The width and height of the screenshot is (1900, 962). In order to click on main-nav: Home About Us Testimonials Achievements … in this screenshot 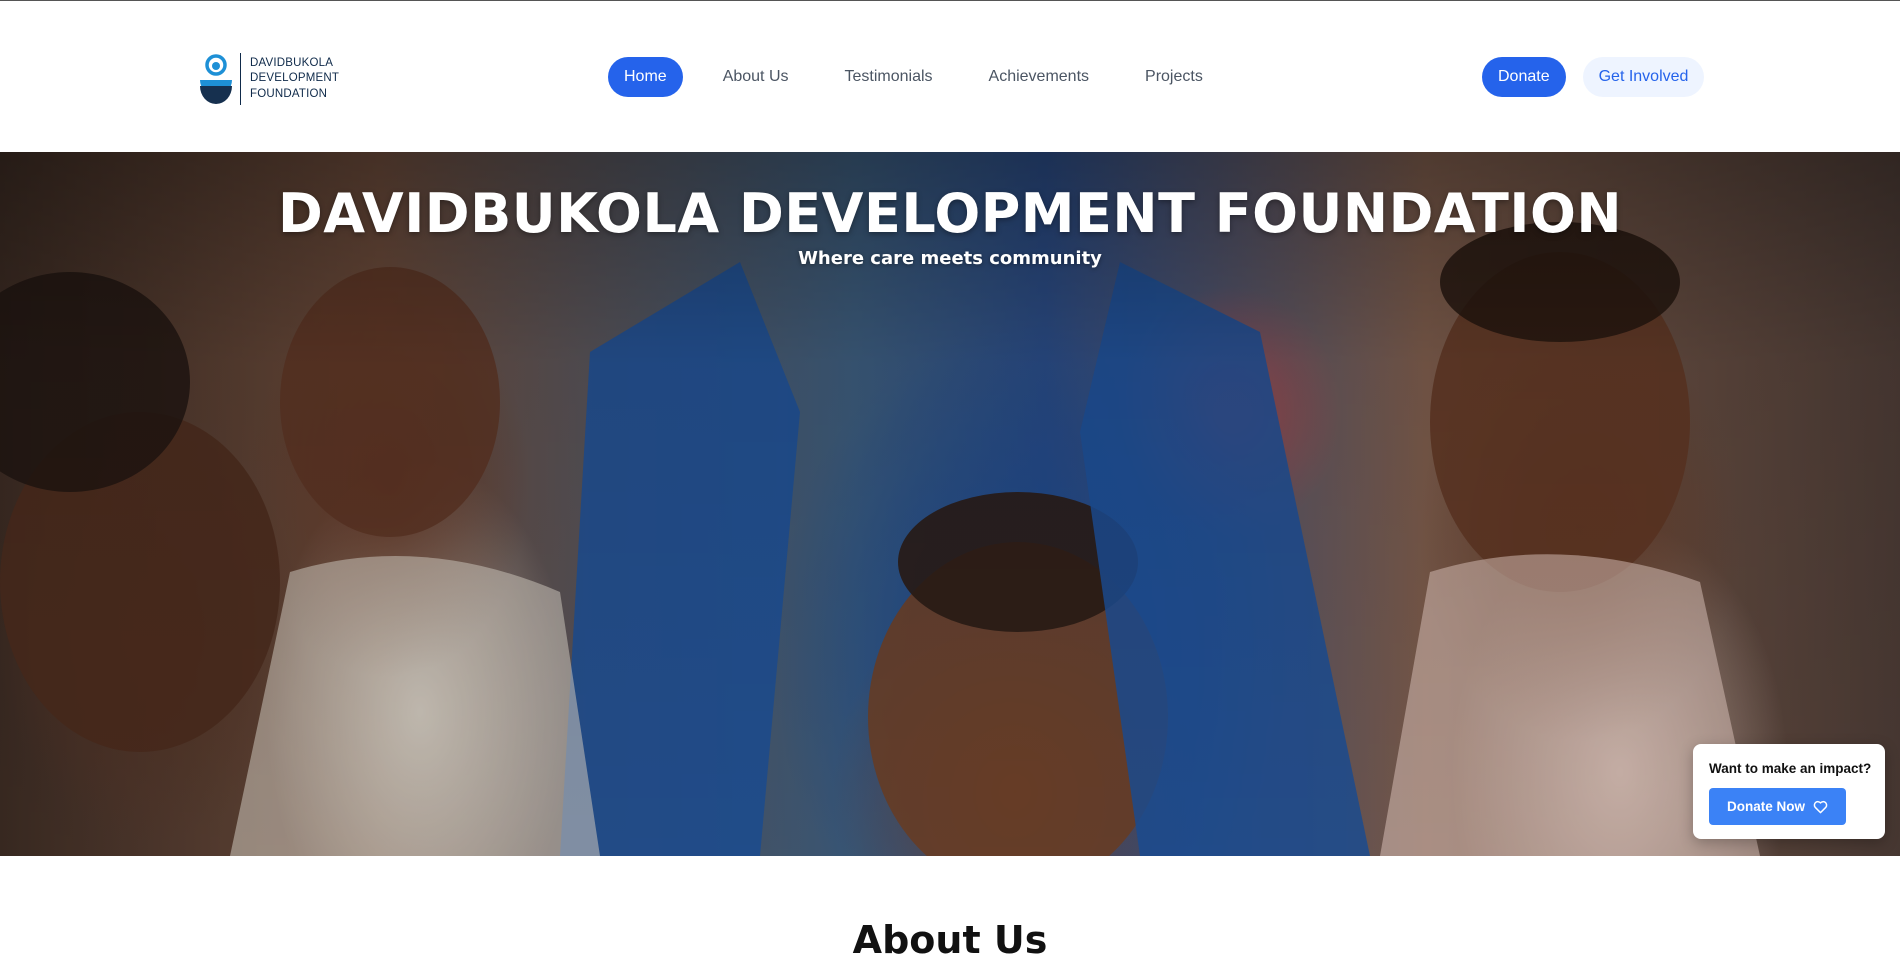, I will do `click(925, 77)`.